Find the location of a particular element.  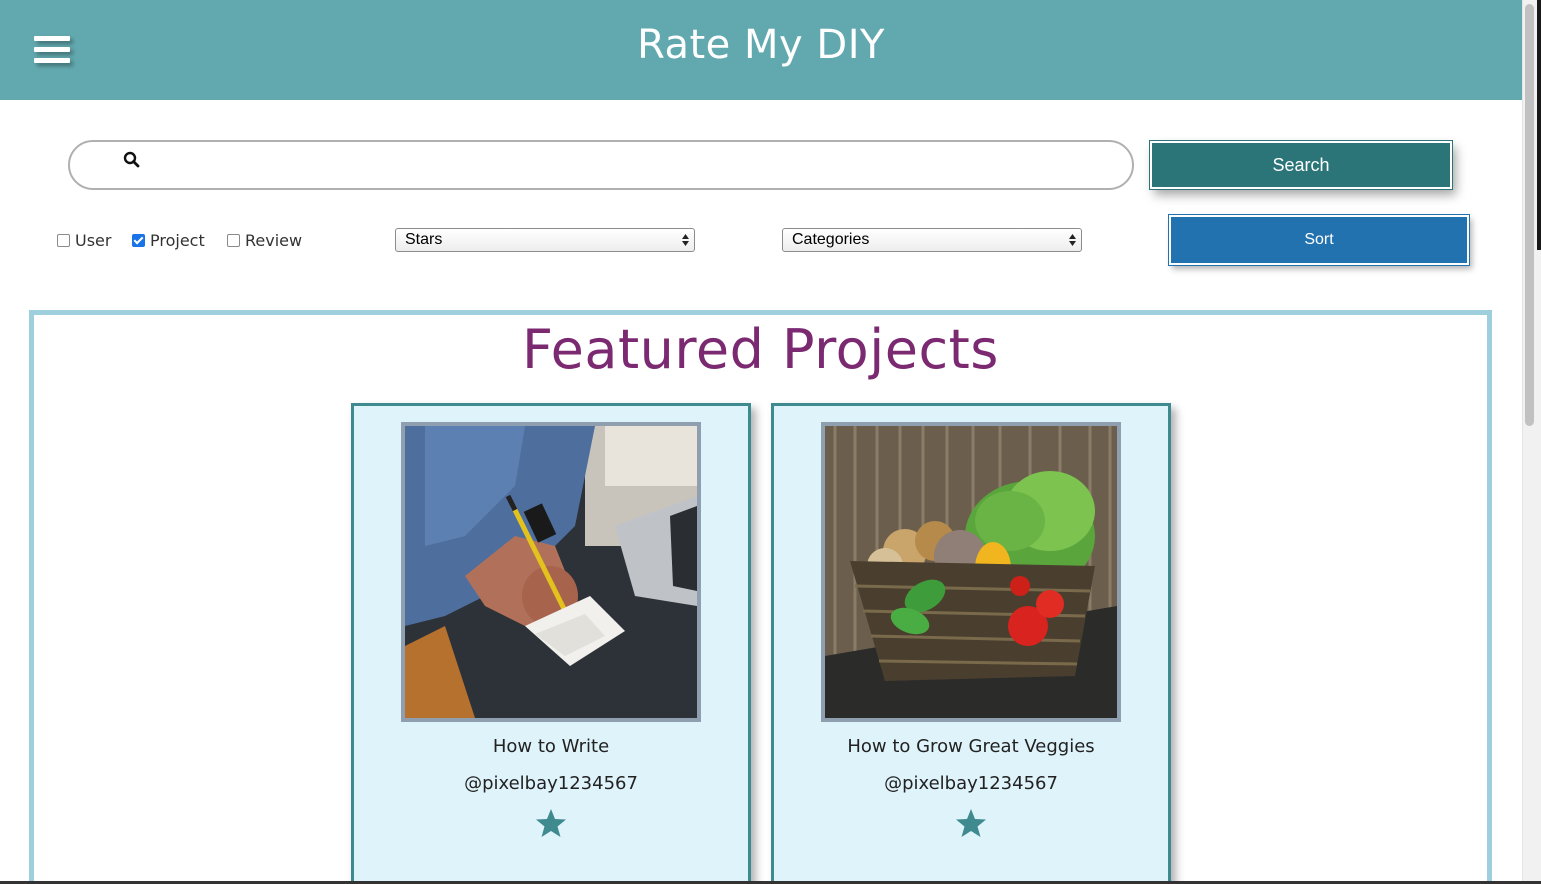

review-checkbox is located at coordinates (233, 240).